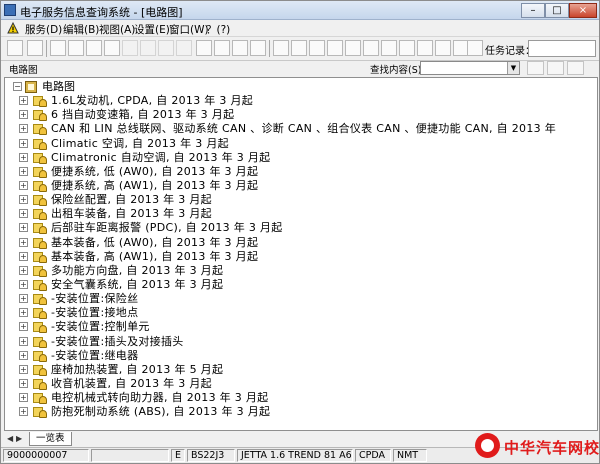 The width and height of the screenshot is (600, 464). What do you see at coordinates (301, 398) in the screenshot?
I see `tree-item: + 电控机械式转向助力器, 自 2013 年 3 月起` at bounding box center [301, 398].